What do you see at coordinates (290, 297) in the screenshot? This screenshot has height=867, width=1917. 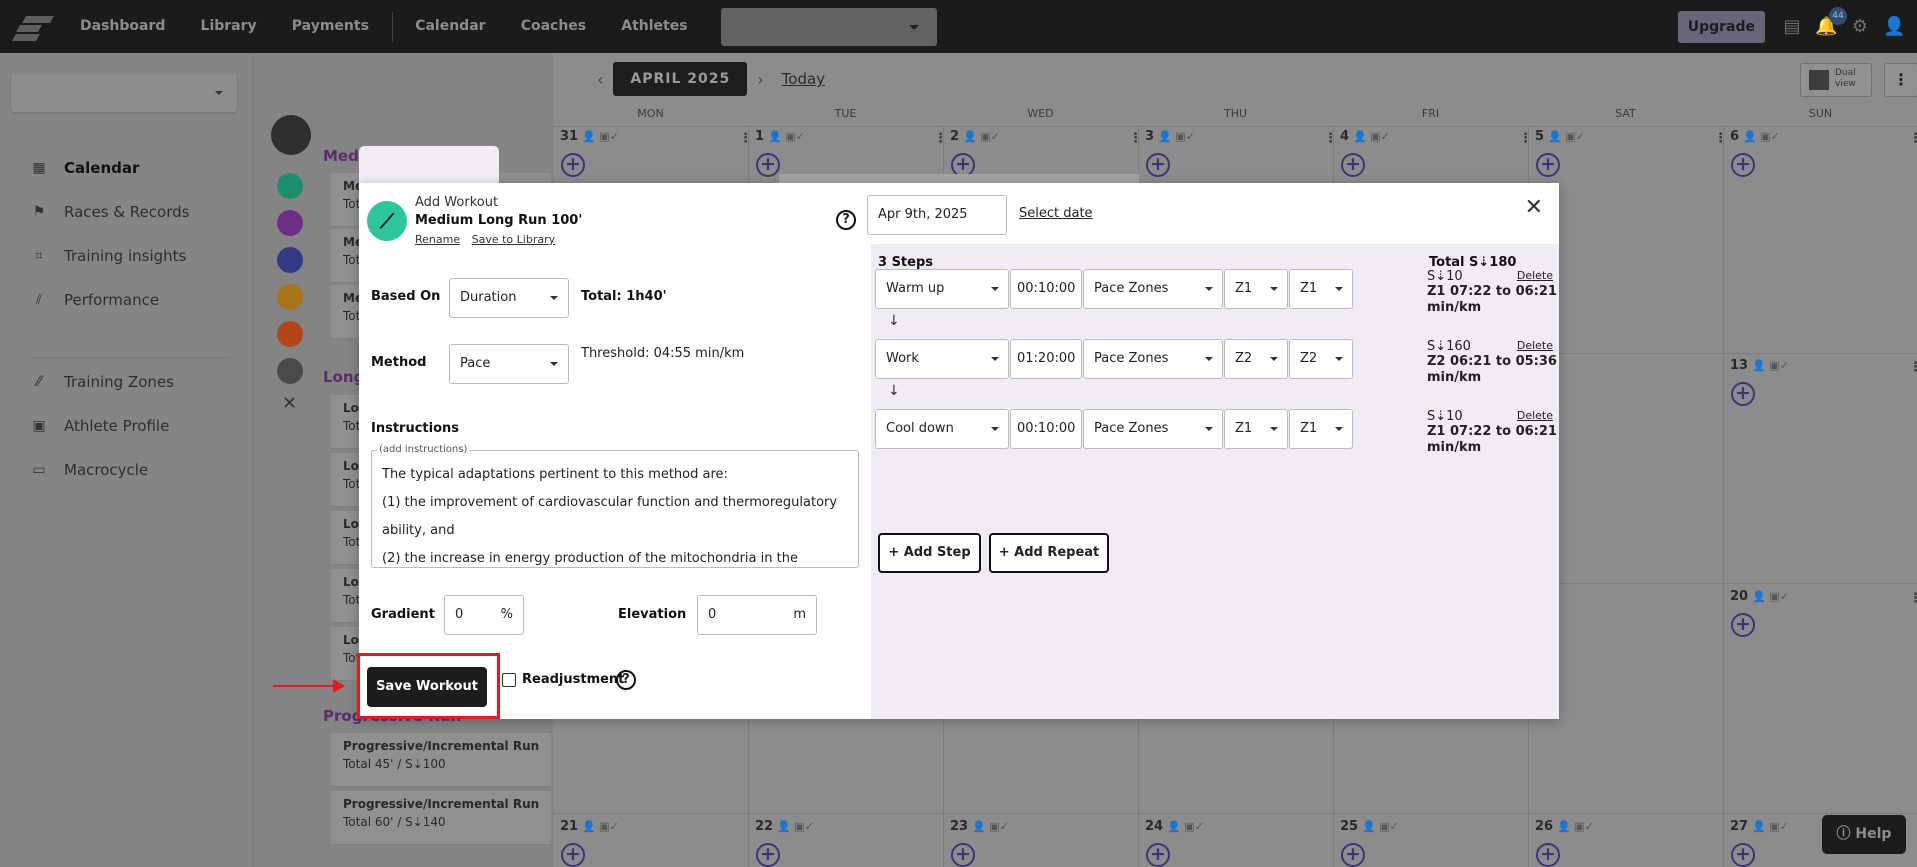 I see `strength-category-icon` at bounding box center [290, 297].